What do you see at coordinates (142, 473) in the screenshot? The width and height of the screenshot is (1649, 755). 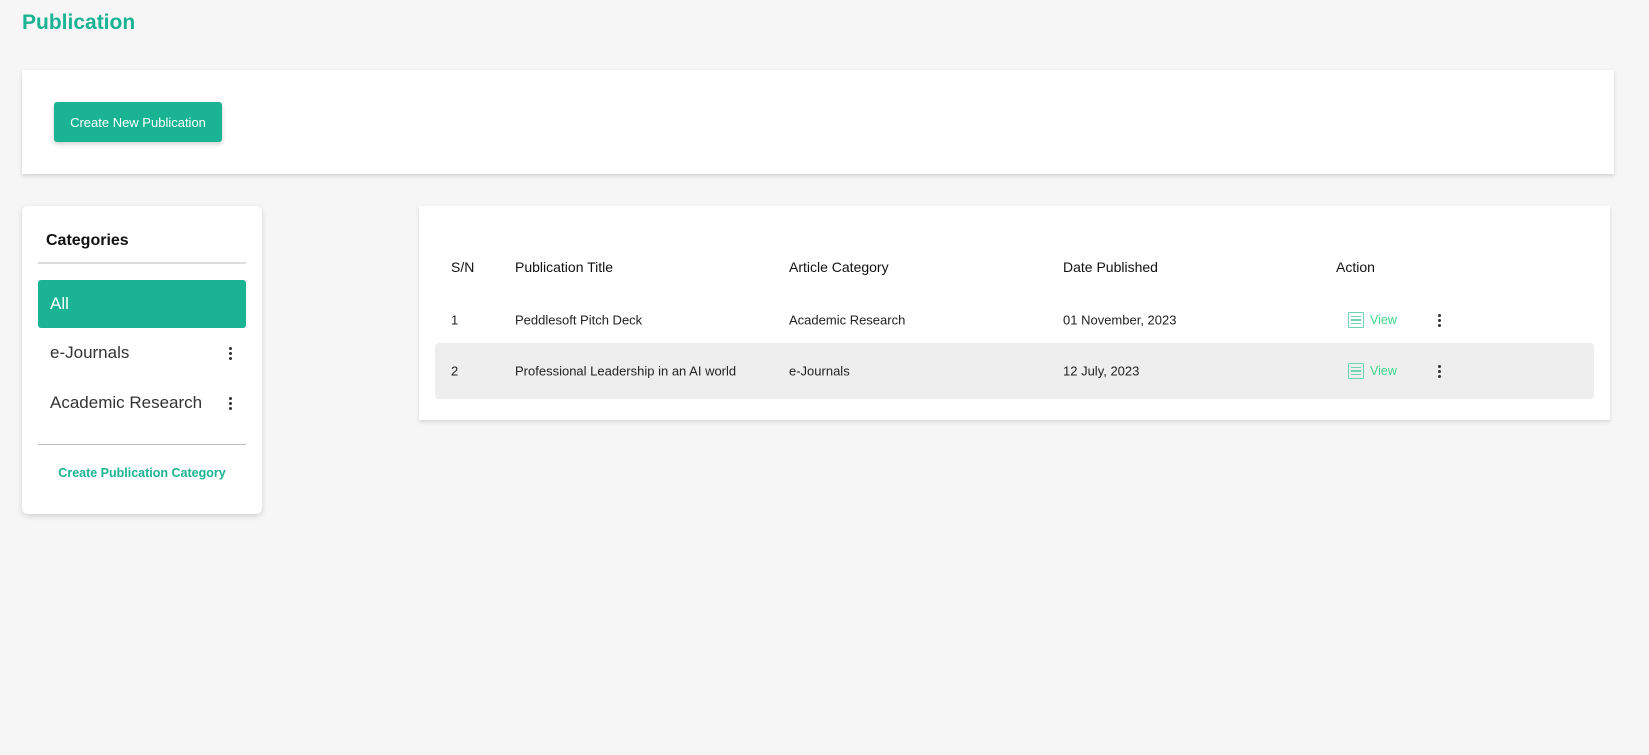 I see `create-category-link: Create Publication Category` at bounding box center [142, 473].